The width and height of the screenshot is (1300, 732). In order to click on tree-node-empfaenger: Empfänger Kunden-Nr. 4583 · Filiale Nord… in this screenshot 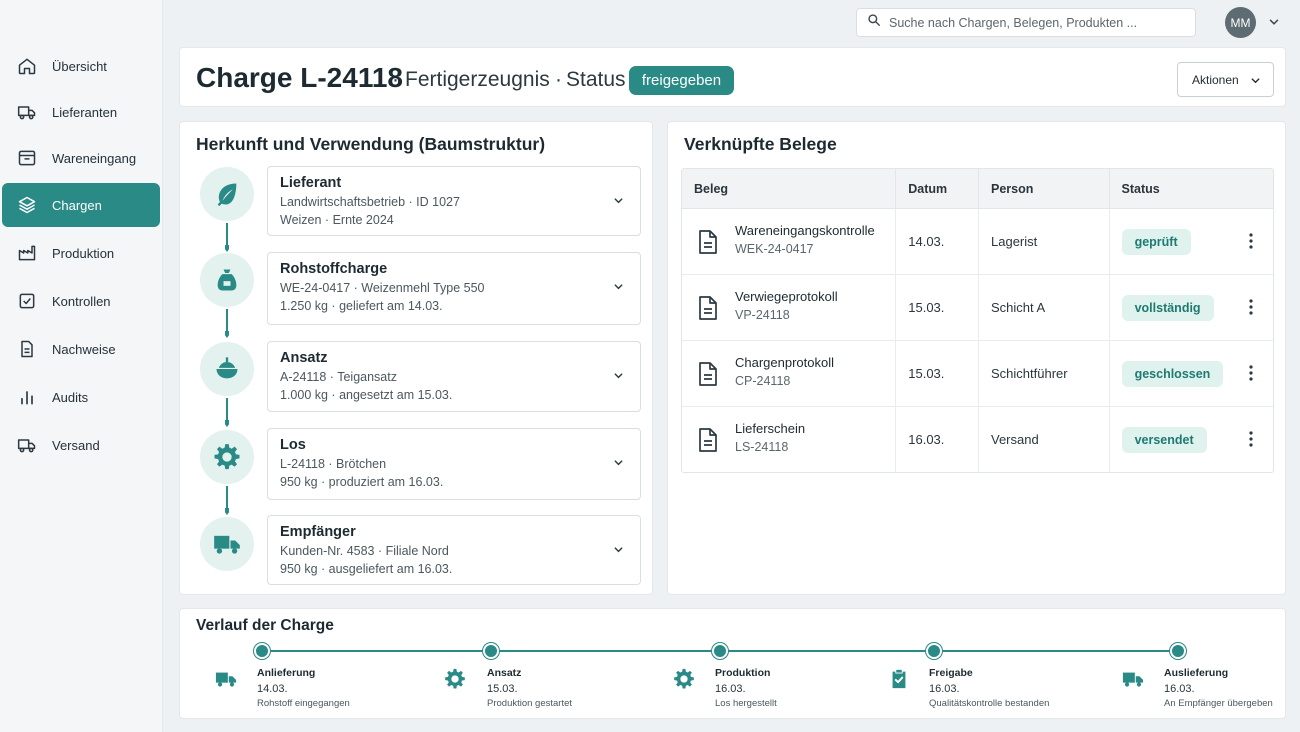, I will do `click(454, 550)`.